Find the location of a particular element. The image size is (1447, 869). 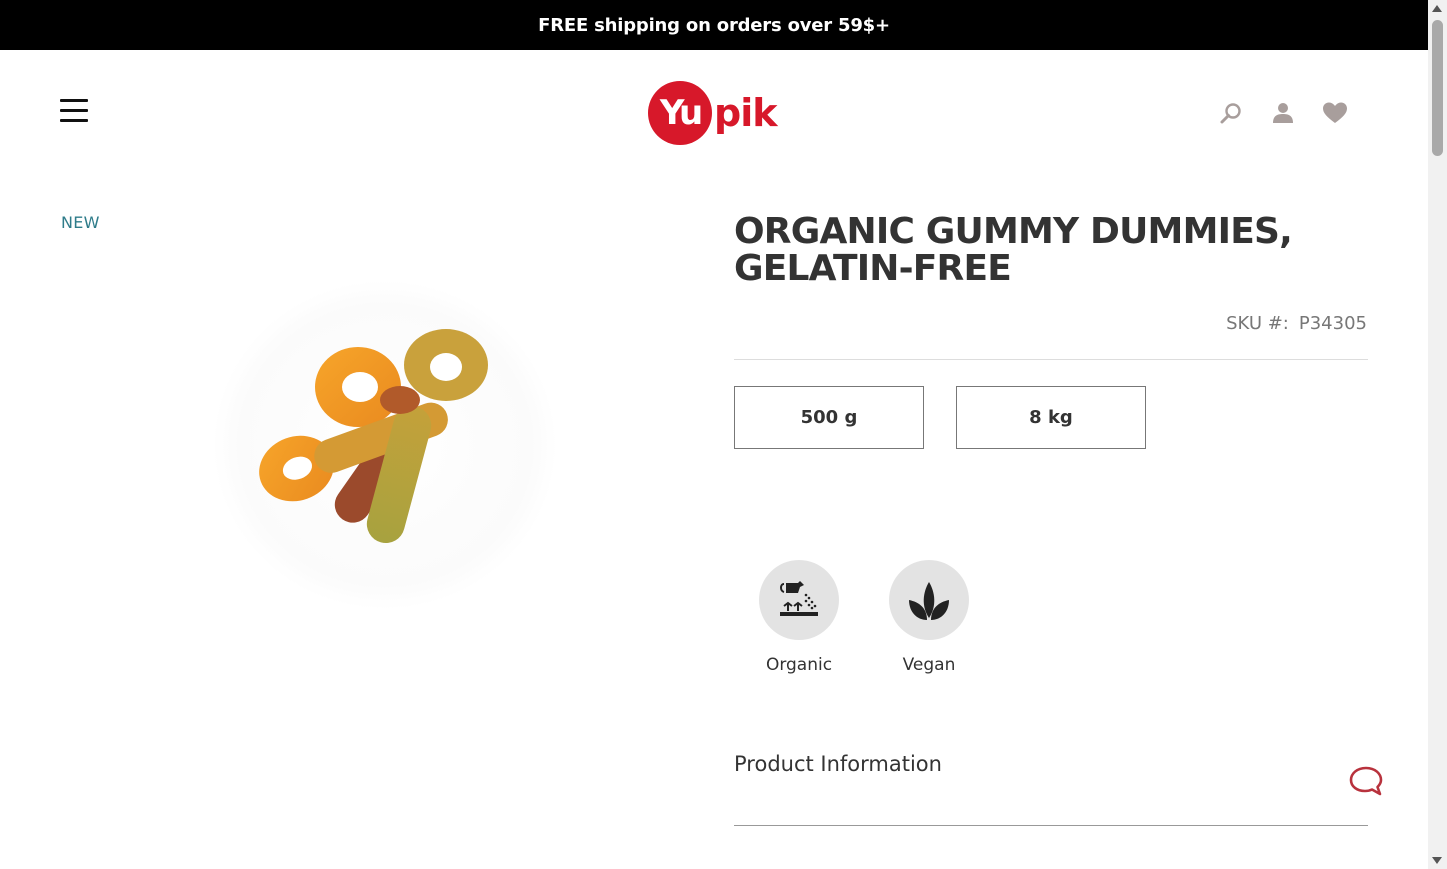

scroll-thumb is located at coordinates (1437, 88).